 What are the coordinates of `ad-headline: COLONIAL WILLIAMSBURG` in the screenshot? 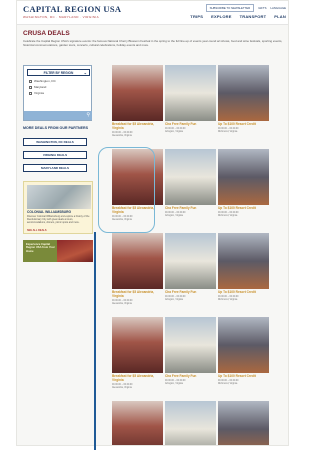 It's located at (49, 212).